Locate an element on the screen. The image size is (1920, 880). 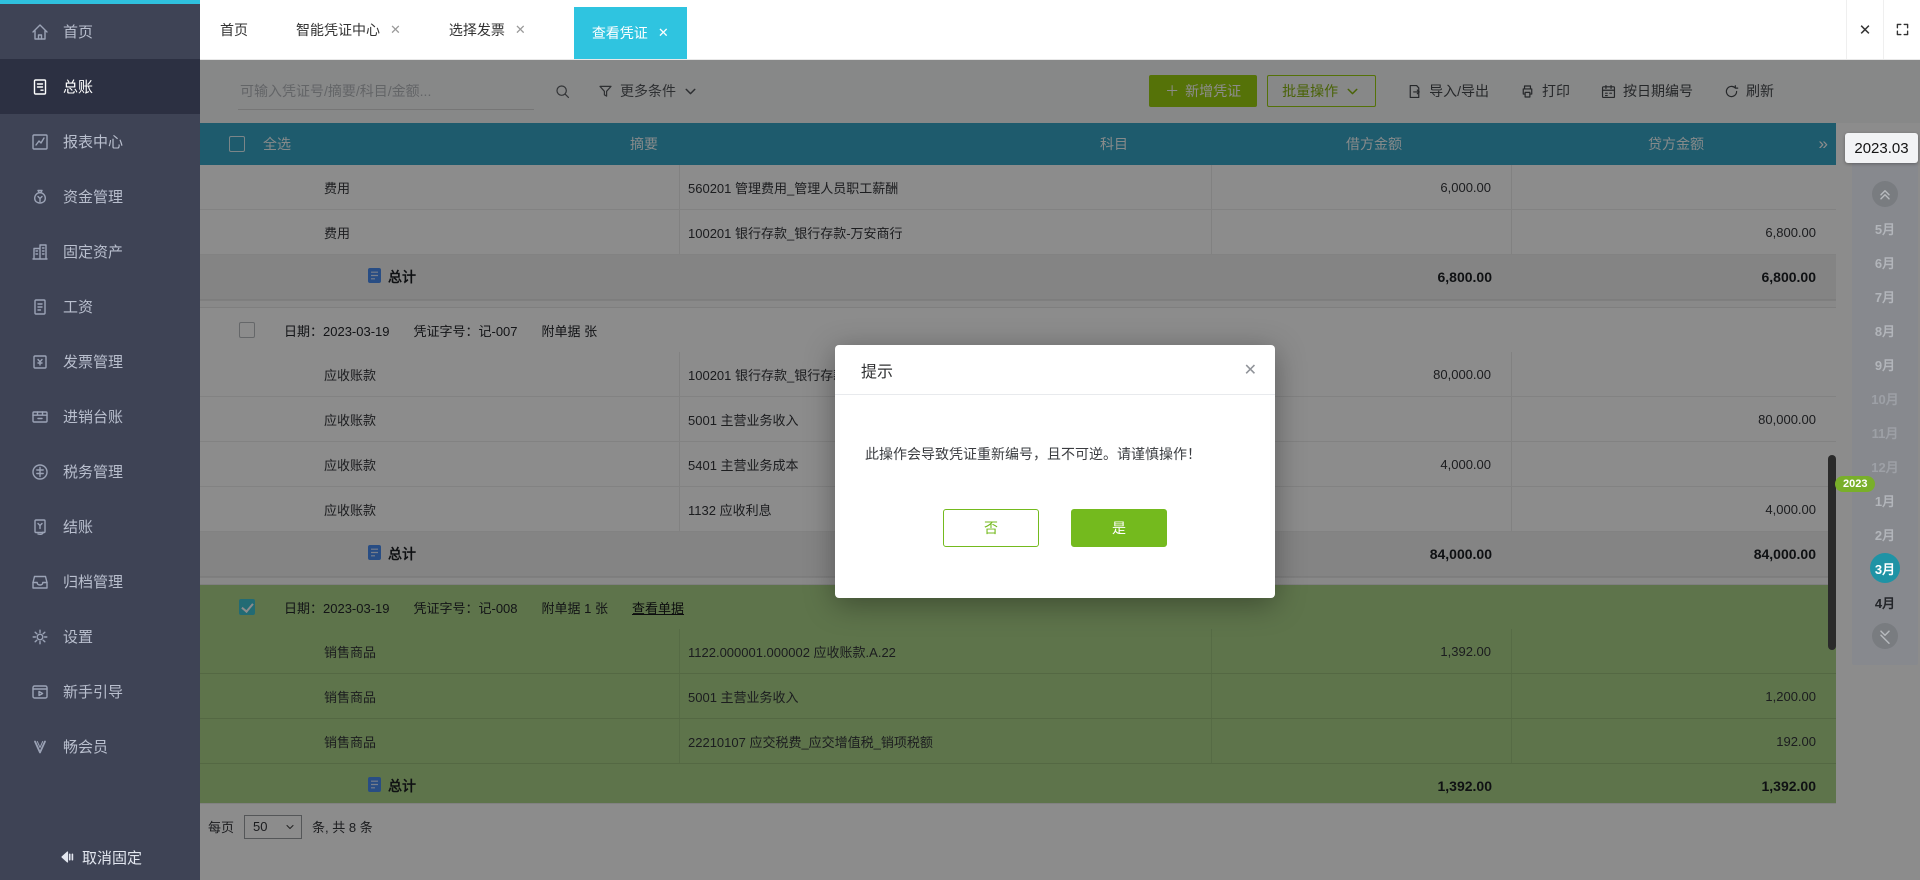
rail-month-6月: 6月 is located at coordinates (1885, 262).